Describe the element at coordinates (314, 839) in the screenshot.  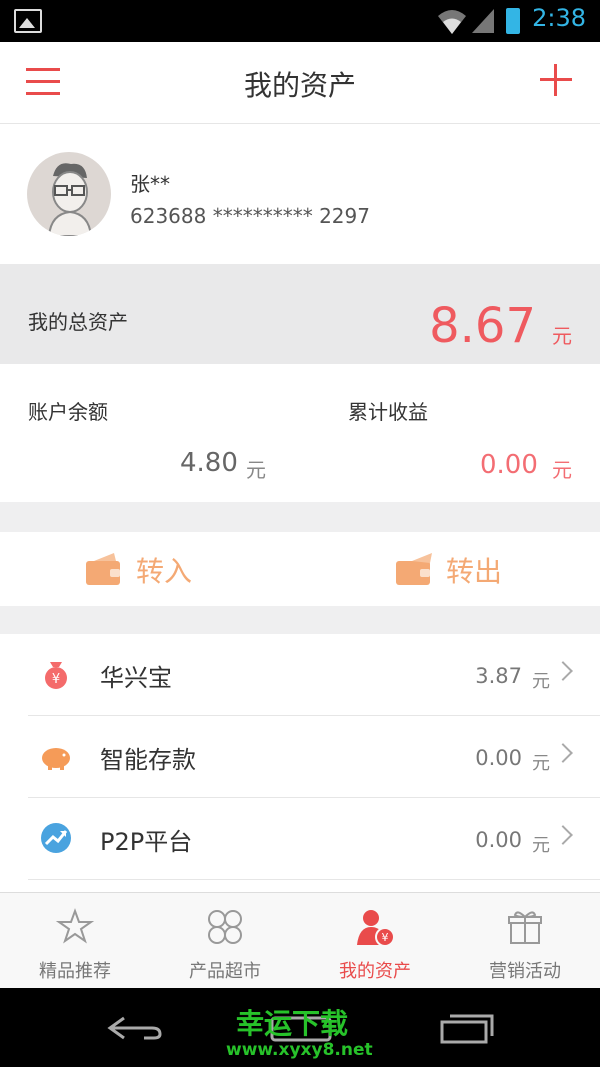
I see `list-item: P2P平台 0.00 元` at that location.